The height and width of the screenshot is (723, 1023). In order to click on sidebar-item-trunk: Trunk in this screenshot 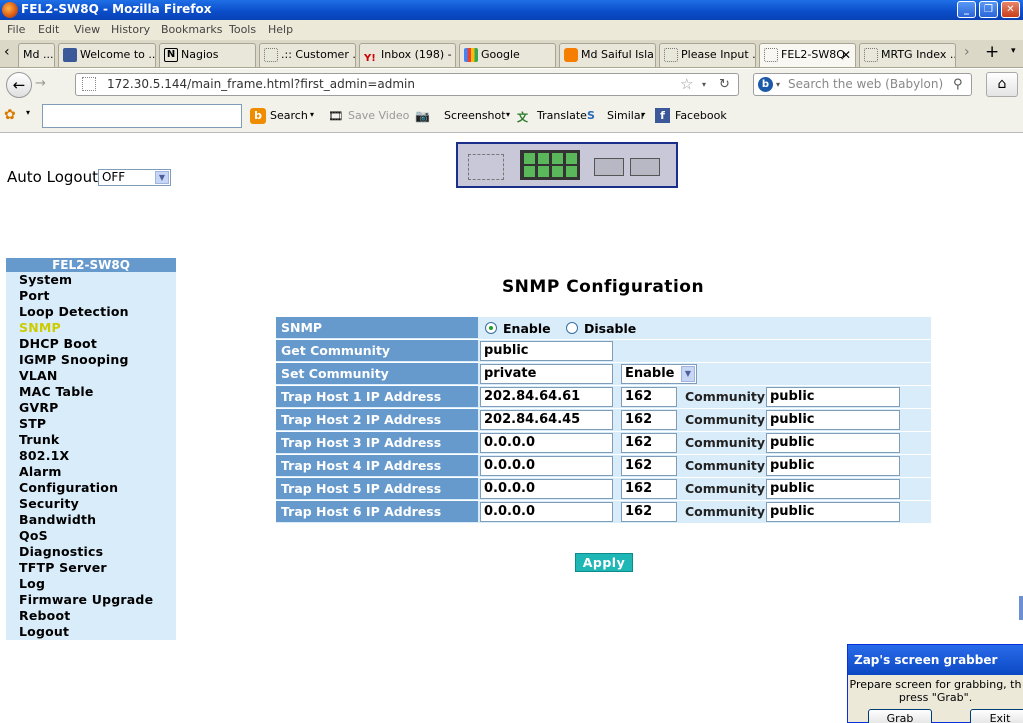, I will do `click(91, 440)`.